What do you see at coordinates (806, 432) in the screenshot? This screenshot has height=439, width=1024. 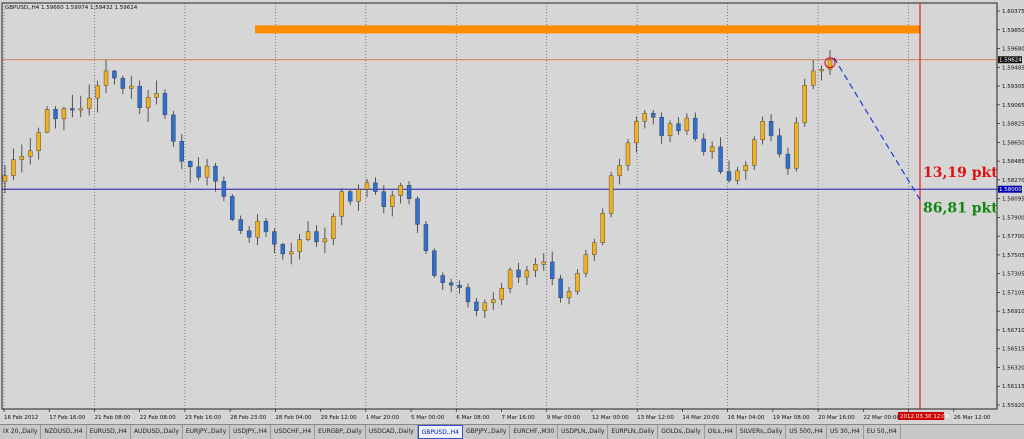 I see `chart-tab: US 500,,H4` at bounding box center [806, 432].